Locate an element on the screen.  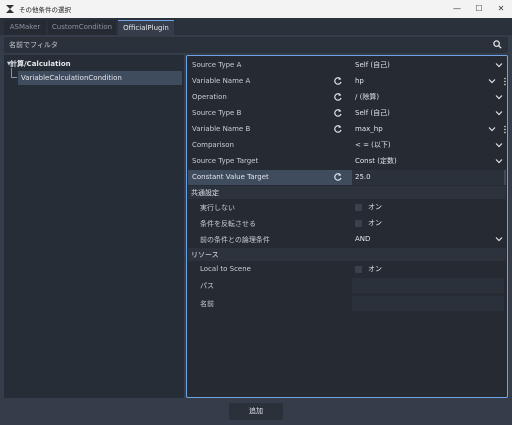
prop-label: Comparison is located at coordinates (213, 145).